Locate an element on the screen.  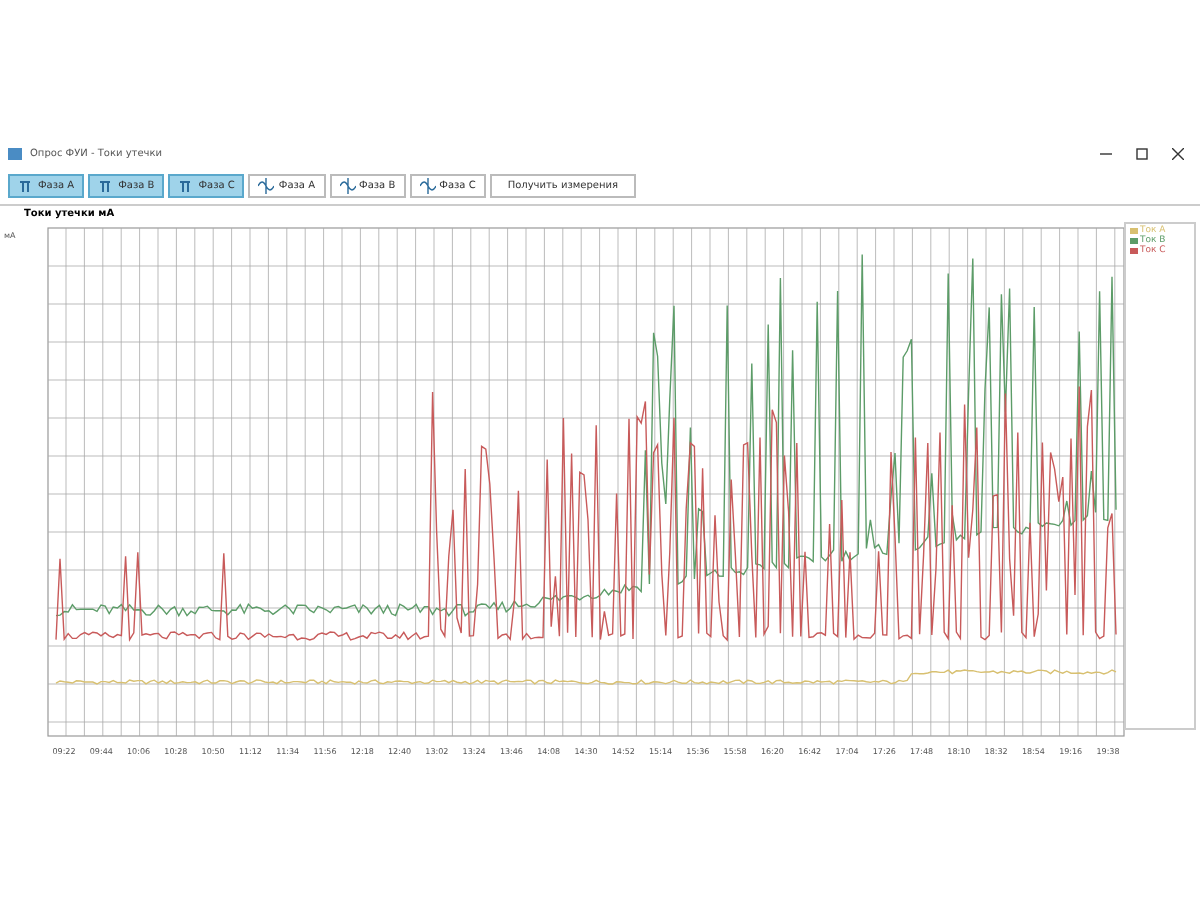
minimize-icon is located at coordinates (1106, 154).